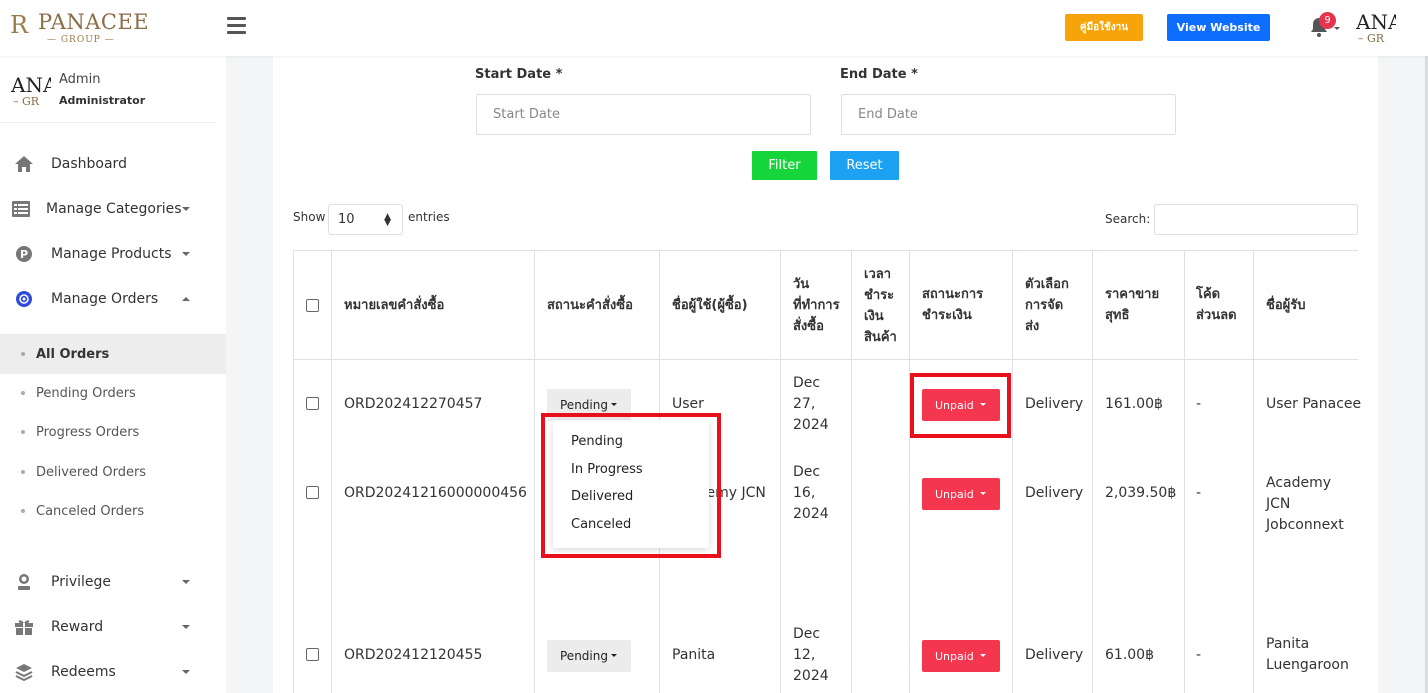 Image resolution: width=1428 pixels, height=693 pixels. I want to click on sidebar-subitem-pending-orders: Pending Orders, so click(113, 393).